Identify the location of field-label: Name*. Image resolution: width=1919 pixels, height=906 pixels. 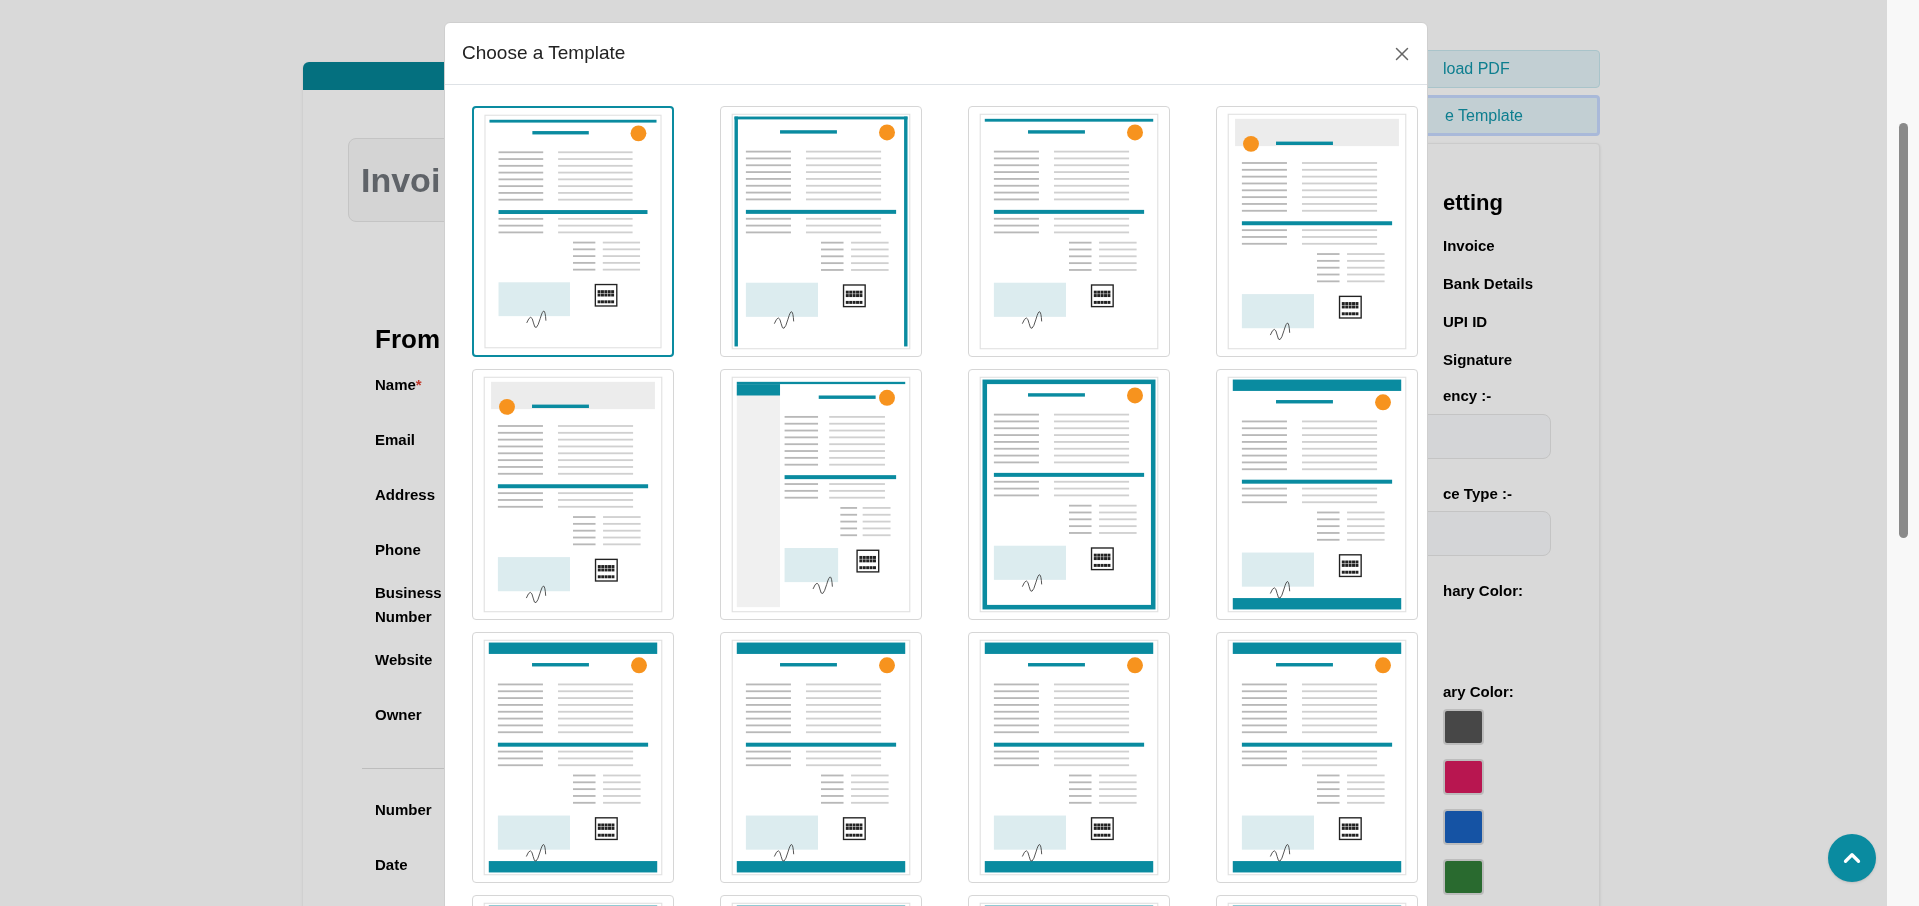
(398, 384).